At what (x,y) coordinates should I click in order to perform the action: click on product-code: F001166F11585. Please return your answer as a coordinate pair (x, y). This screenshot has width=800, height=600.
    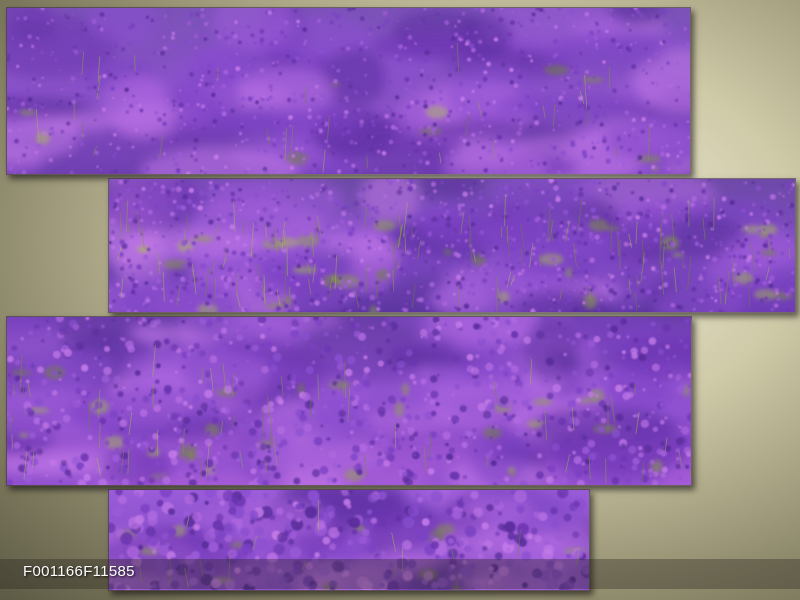
    Looking at the image, I should click on (79, 571).